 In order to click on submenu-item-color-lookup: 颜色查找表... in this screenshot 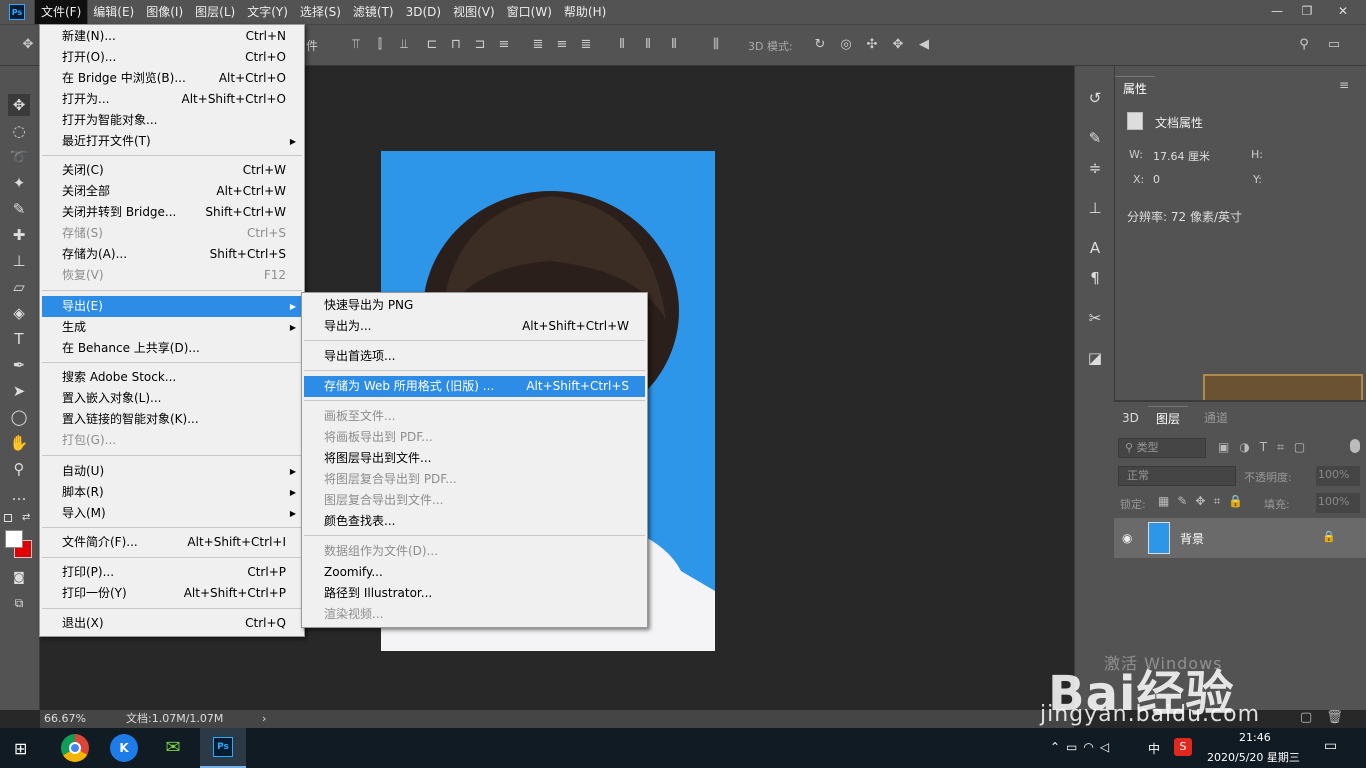, I will do `click(474, 521)`.